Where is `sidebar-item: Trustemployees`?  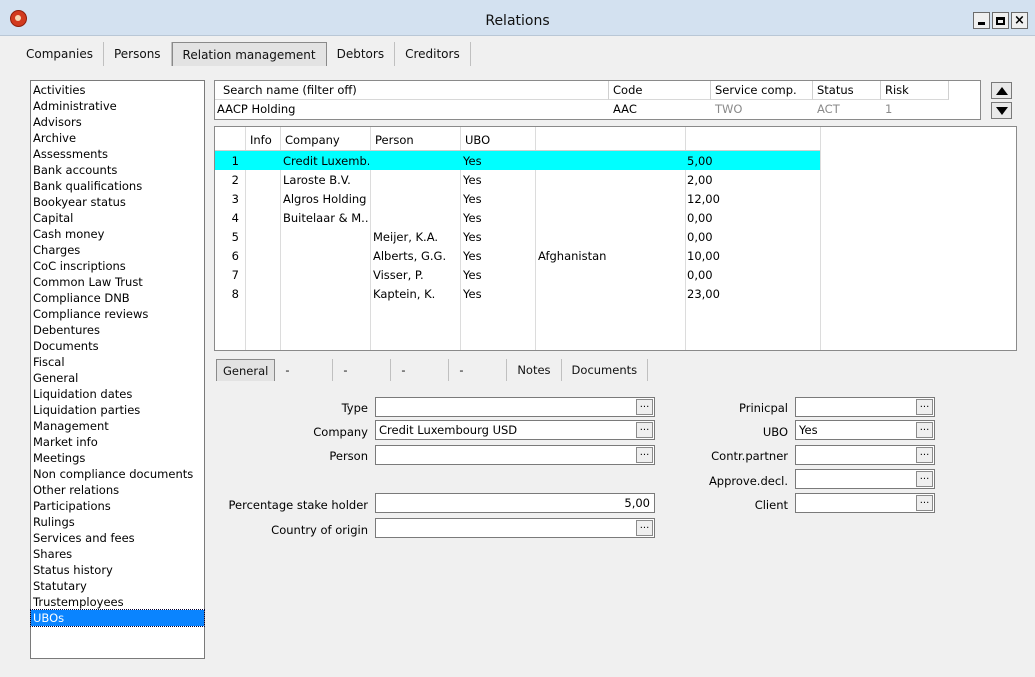
sidebar-item: Trustemployees is located at coordinates (117, 602).